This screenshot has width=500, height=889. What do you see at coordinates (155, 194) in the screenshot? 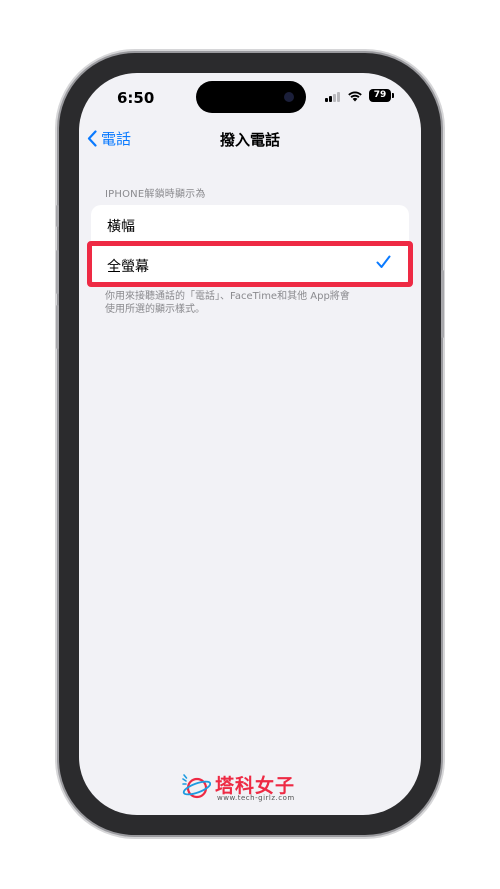
I see `section-header: IPHONE解鎖時顯示為` at bounding box center [155, 194].